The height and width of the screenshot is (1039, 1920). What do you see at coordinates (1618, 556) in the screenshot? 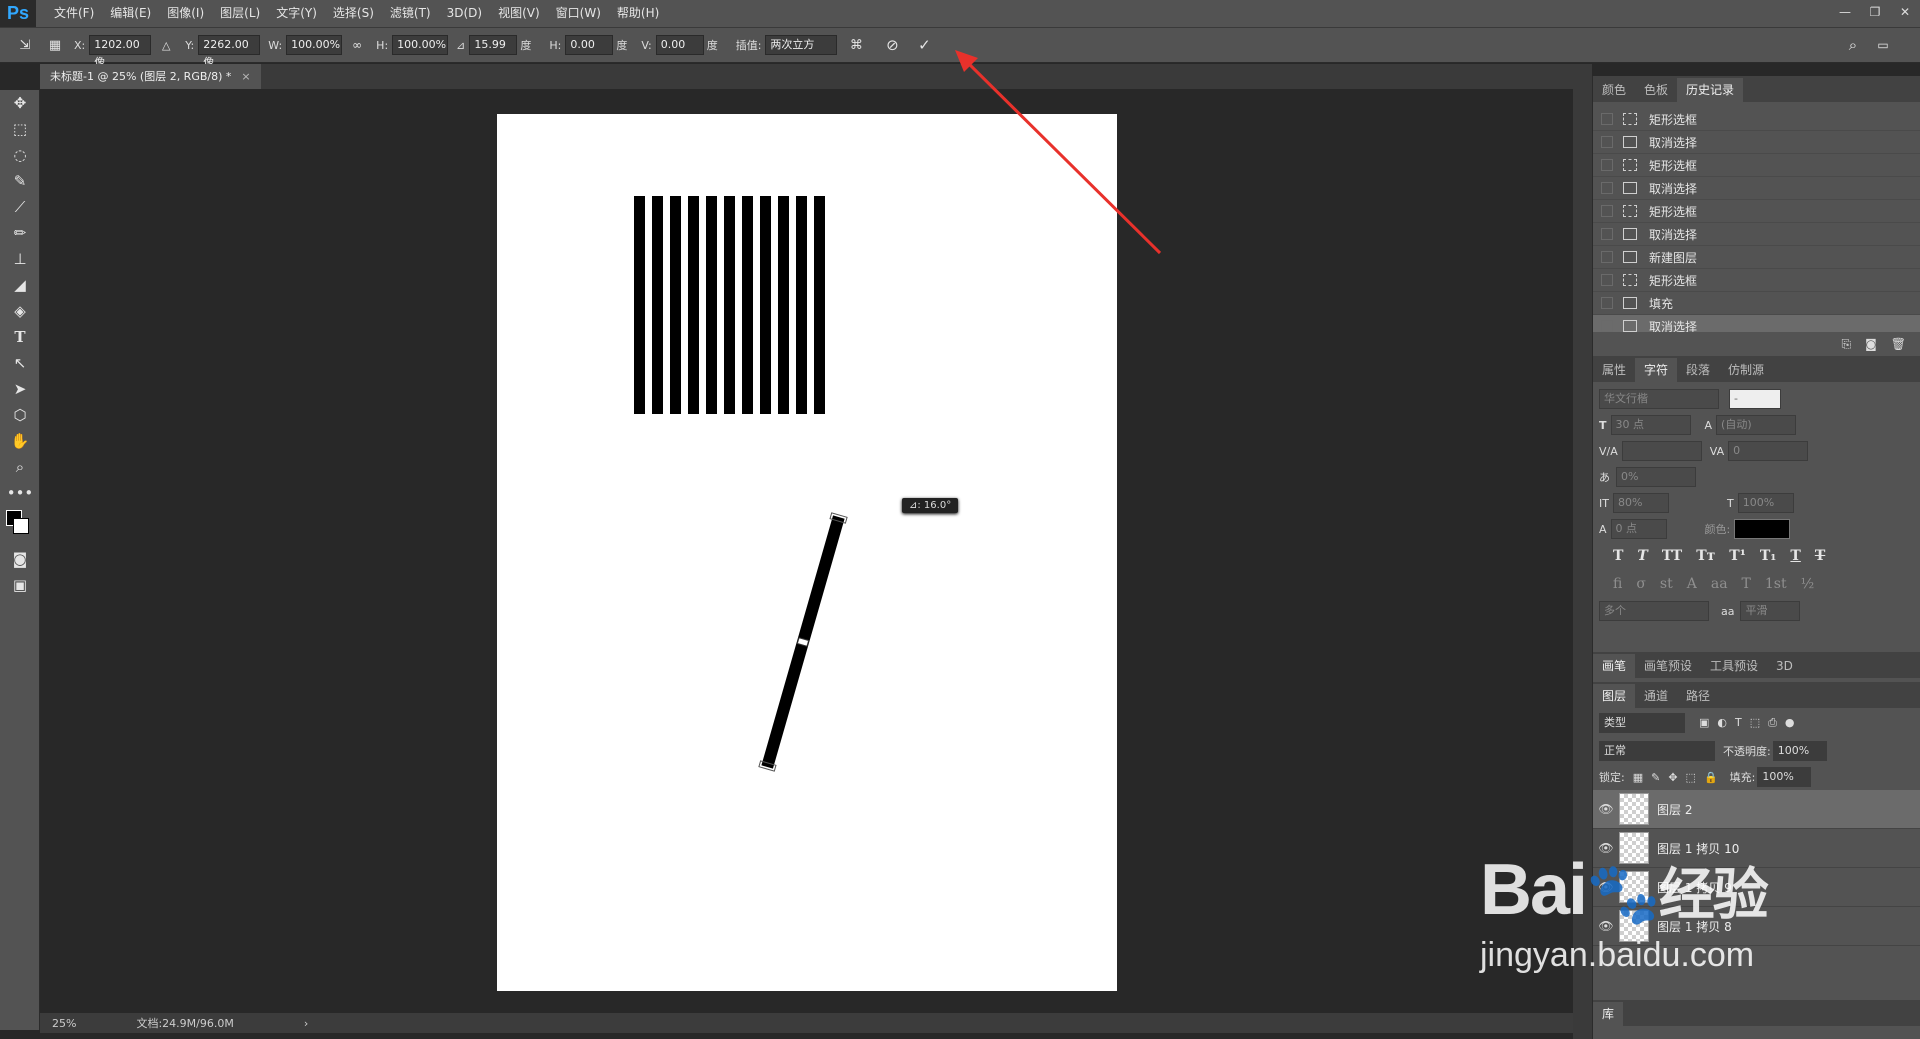
I see `faux-bold-icon: T` at bounding box center [1618, 556].